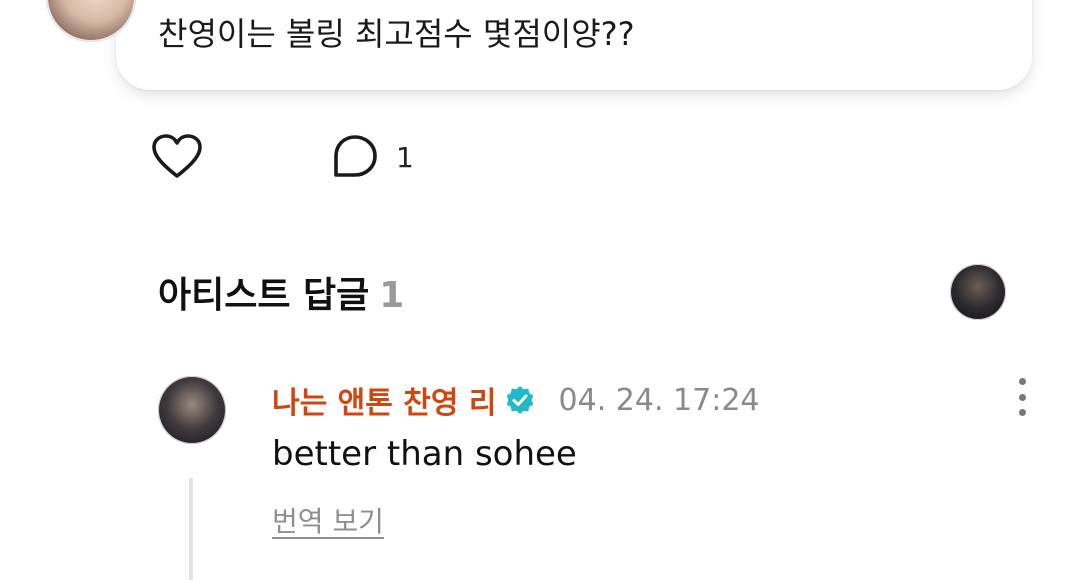 The width and height of the screenshot is (1080, 580). What do you see at coordinates (191, 529) in the screenshot?
I see `thread-line` at bounding box center [191, 529].